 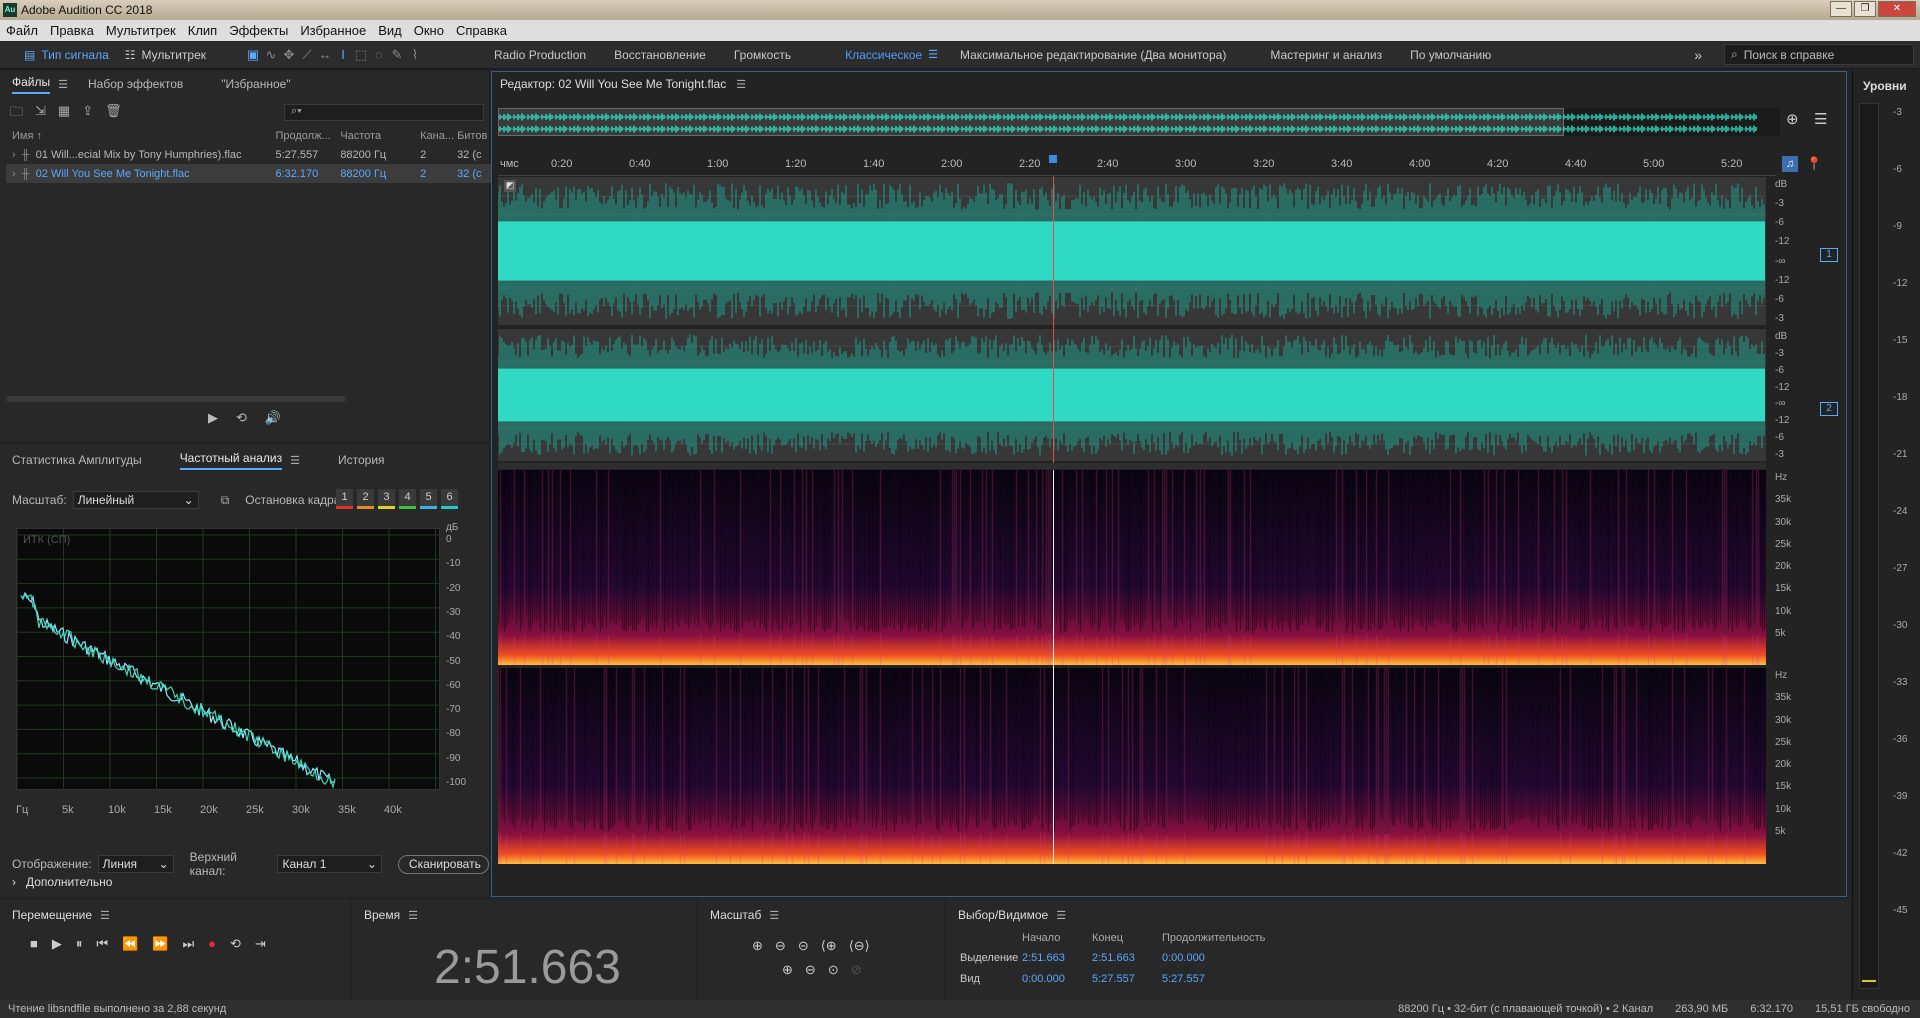 I want to click on menu-clip: Клип, so click(x=202, y=30).